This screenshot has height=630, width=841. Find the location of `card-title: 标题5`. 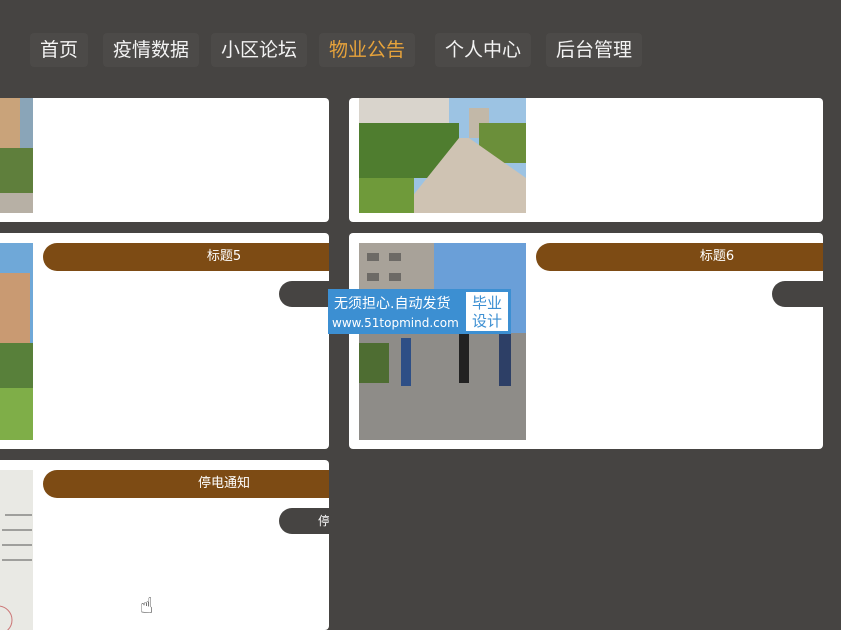

card-title: 标题5 is located at coordinates (186, 257).